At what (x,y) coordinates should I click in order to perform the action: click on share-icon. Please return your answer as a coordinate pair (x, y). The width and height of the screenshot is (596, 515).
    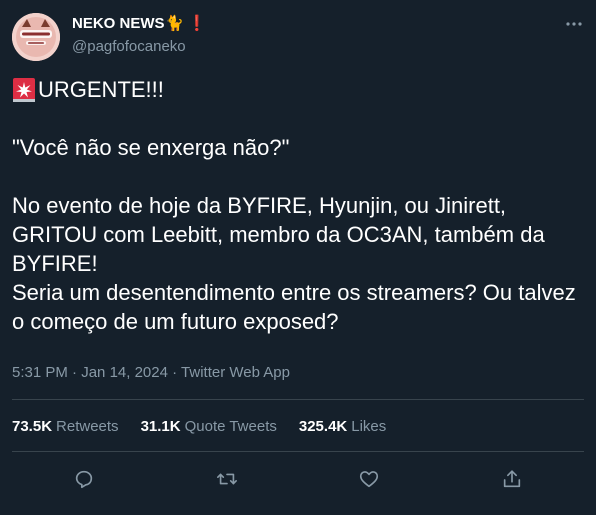
    Looking at the image, I should click on (512, 479).